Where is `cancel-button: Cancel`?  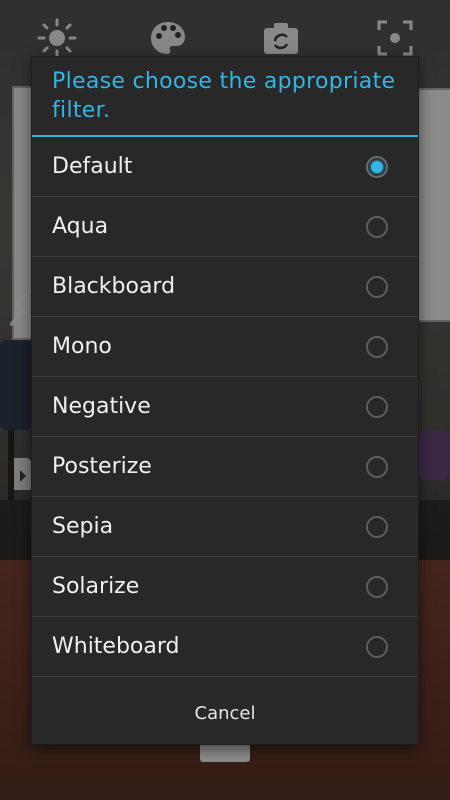 cancel-button: Cancel is located at coordinates (225, 713).